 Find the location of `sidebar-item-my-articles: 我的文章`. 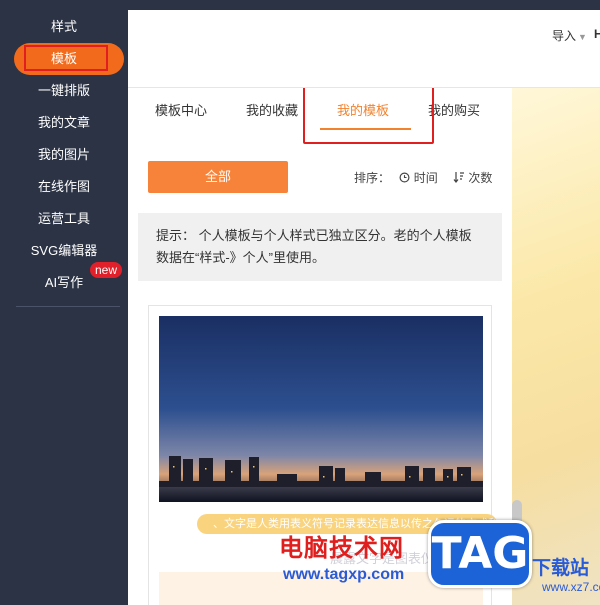

sidebar-item-my-articles: 我的文章 is located at coordinates (64, 123).